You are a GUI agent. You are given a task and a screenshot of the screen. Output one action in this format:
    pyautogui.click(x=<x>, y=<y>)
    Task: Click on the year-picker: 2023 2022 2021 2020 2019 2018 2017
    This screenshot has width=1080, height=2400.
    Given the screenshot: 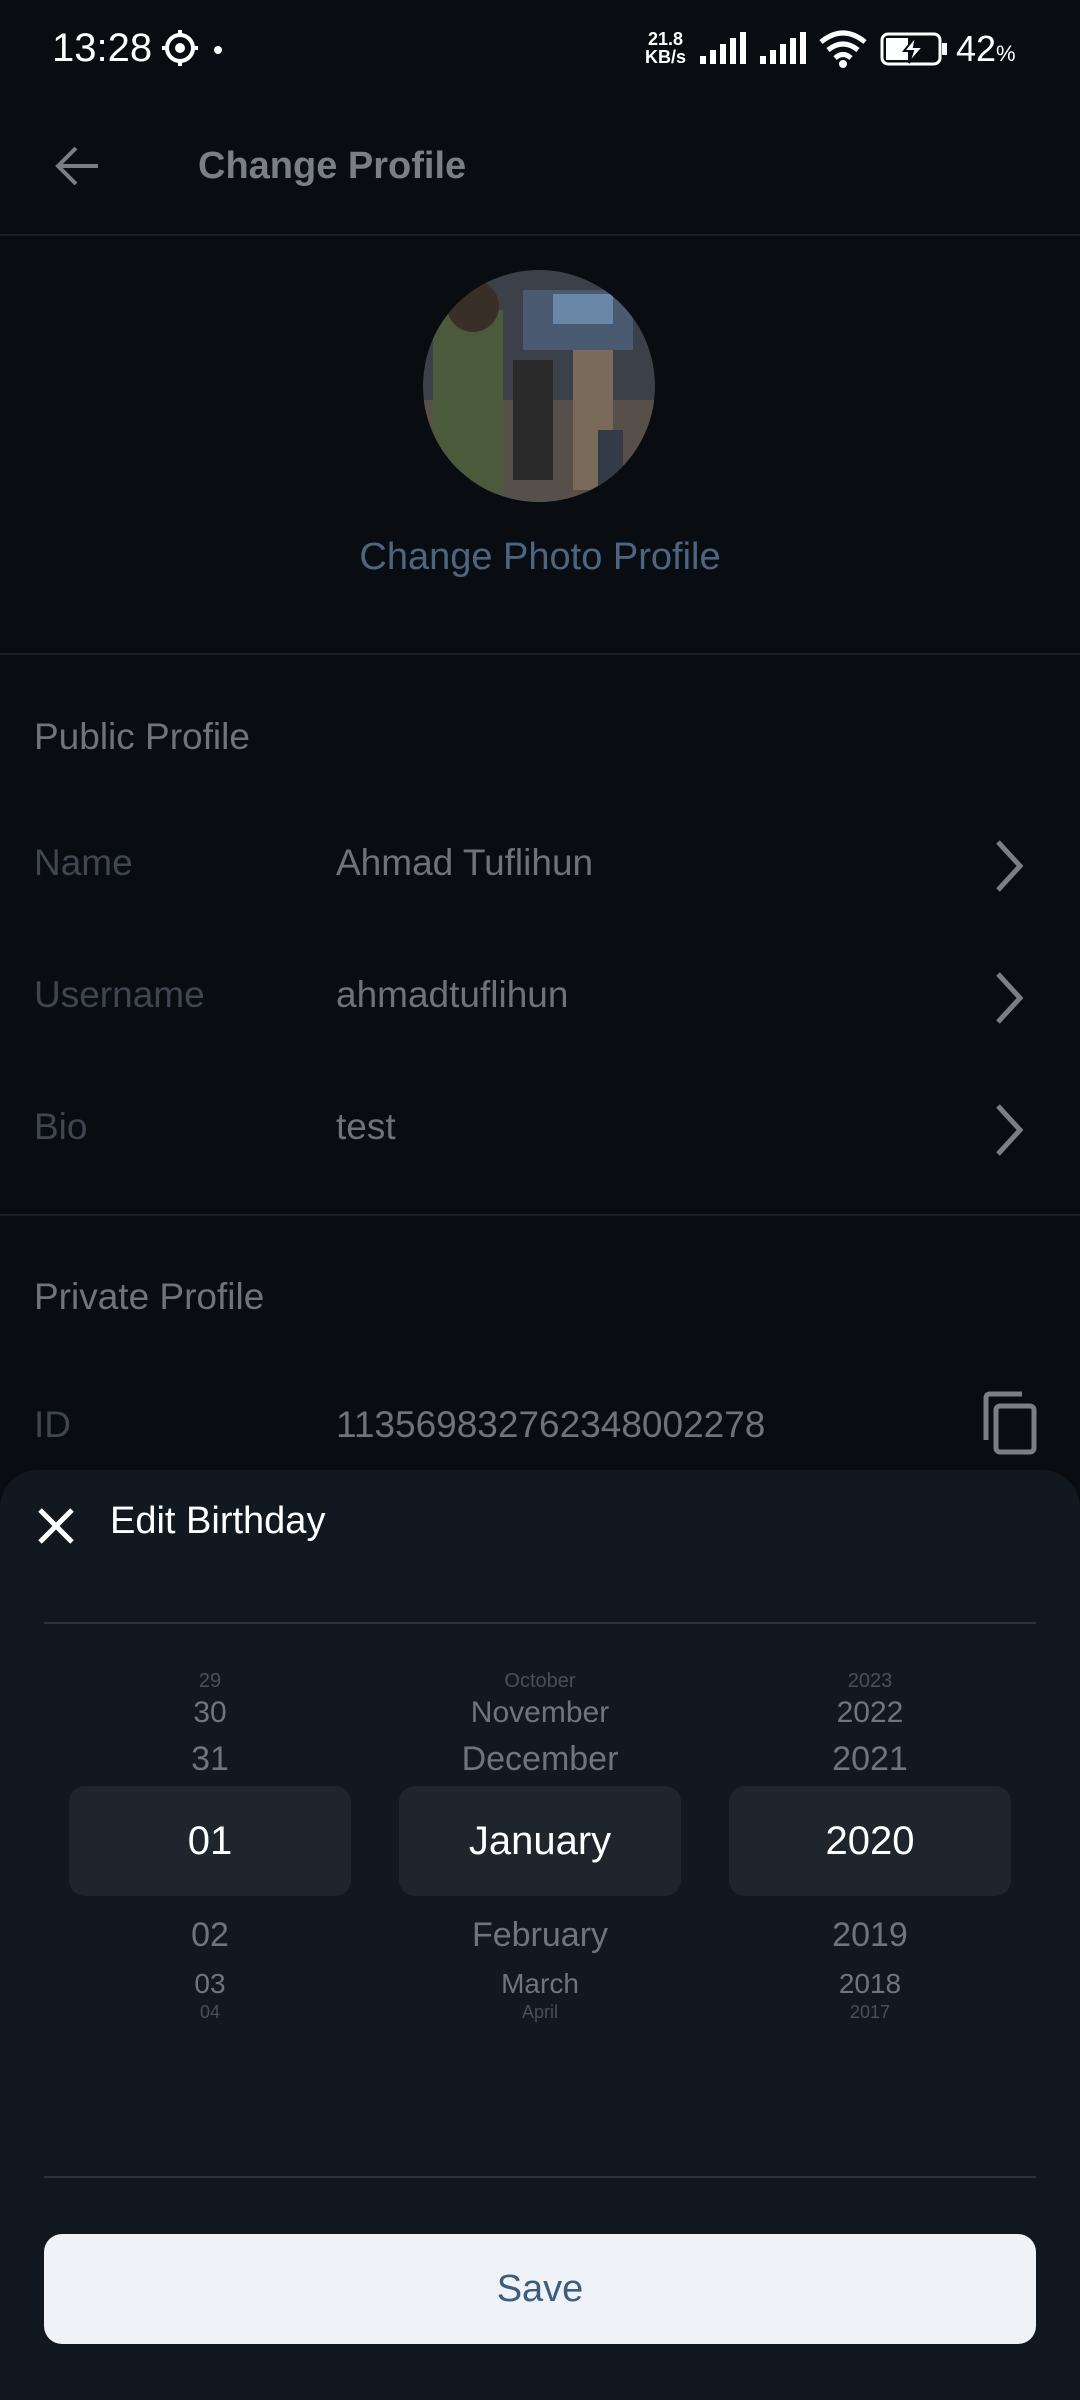 What is the action you would take?
    pyautogui.click(x=870, y=1890)
    